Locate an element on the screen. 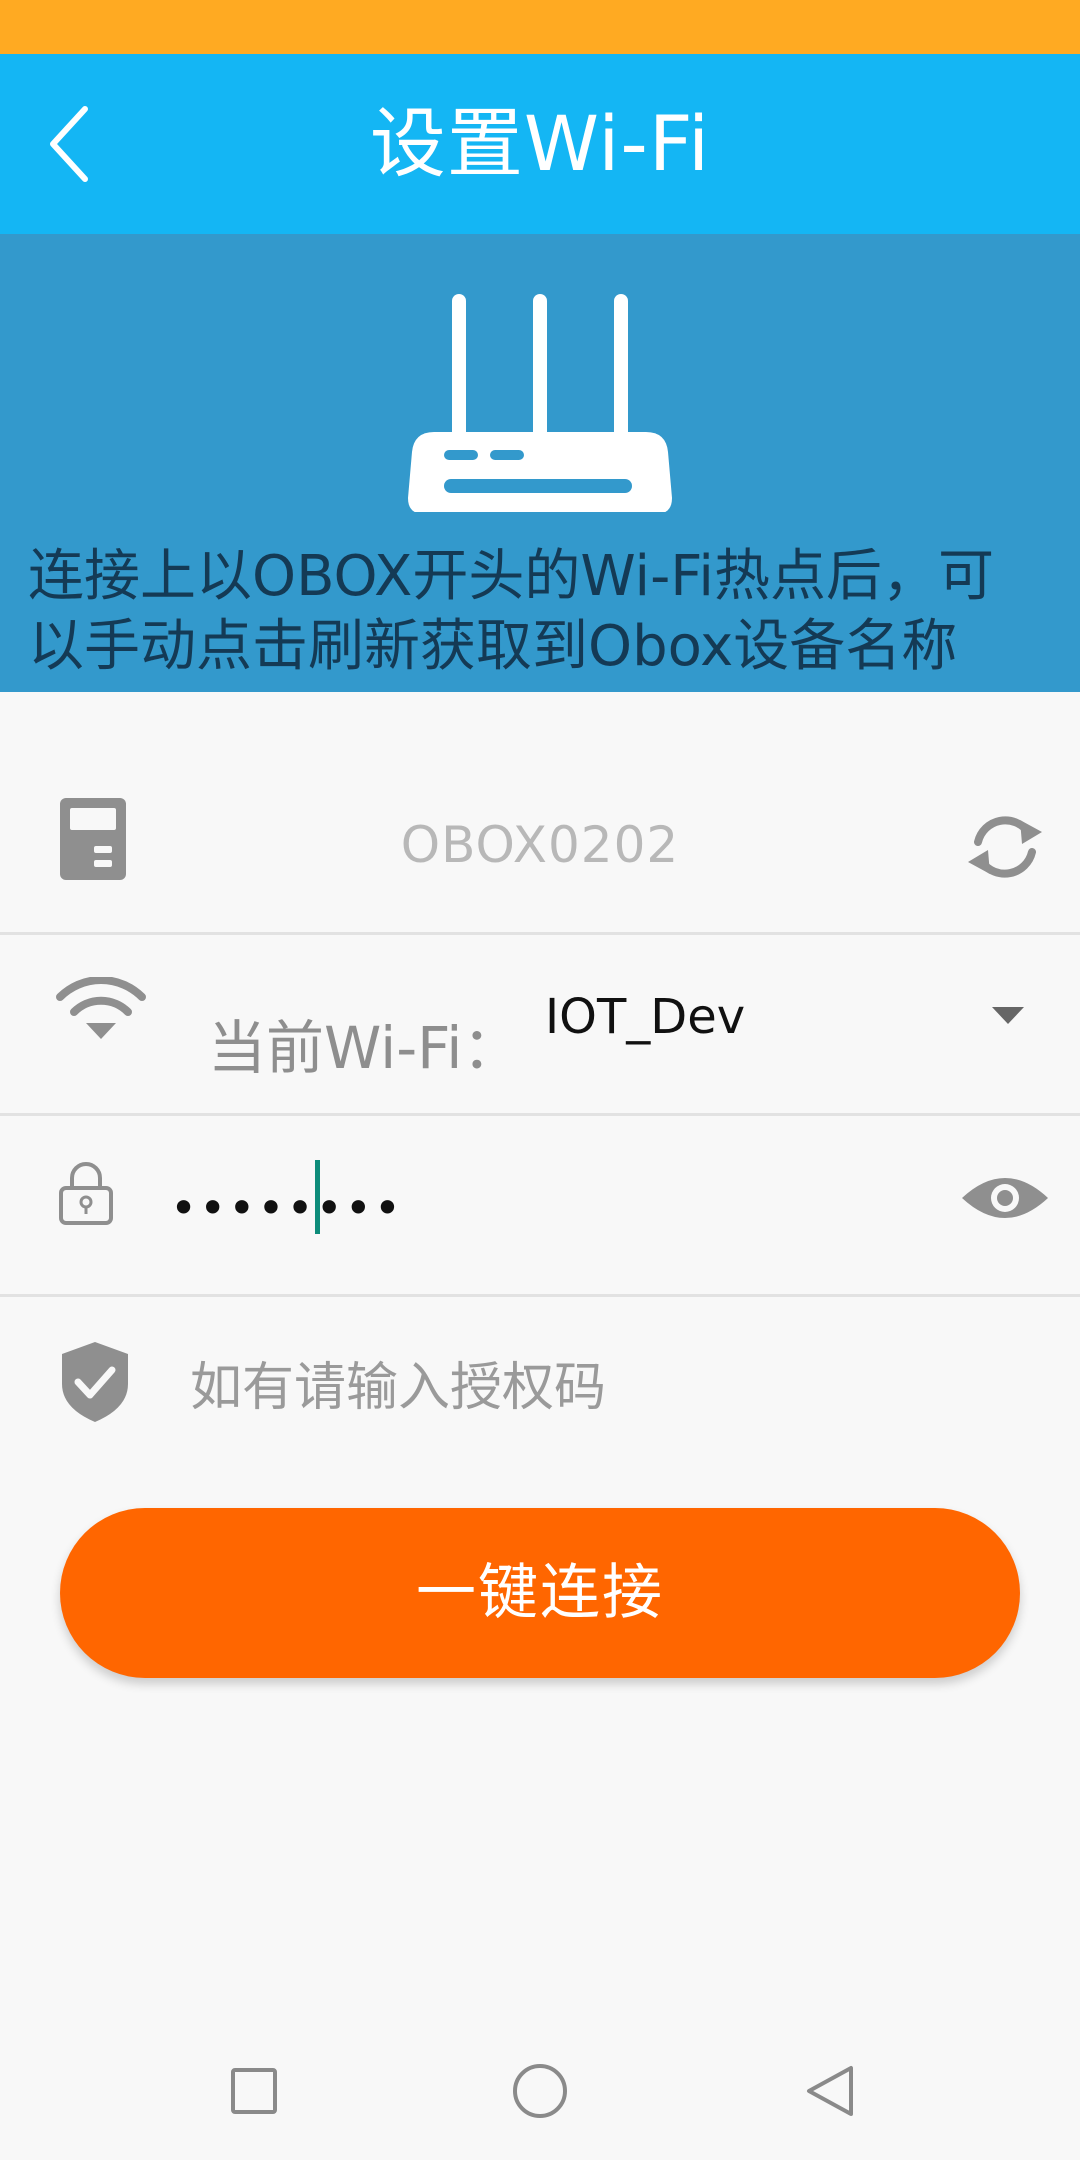  home-button is located at coordinates (540, 2091).